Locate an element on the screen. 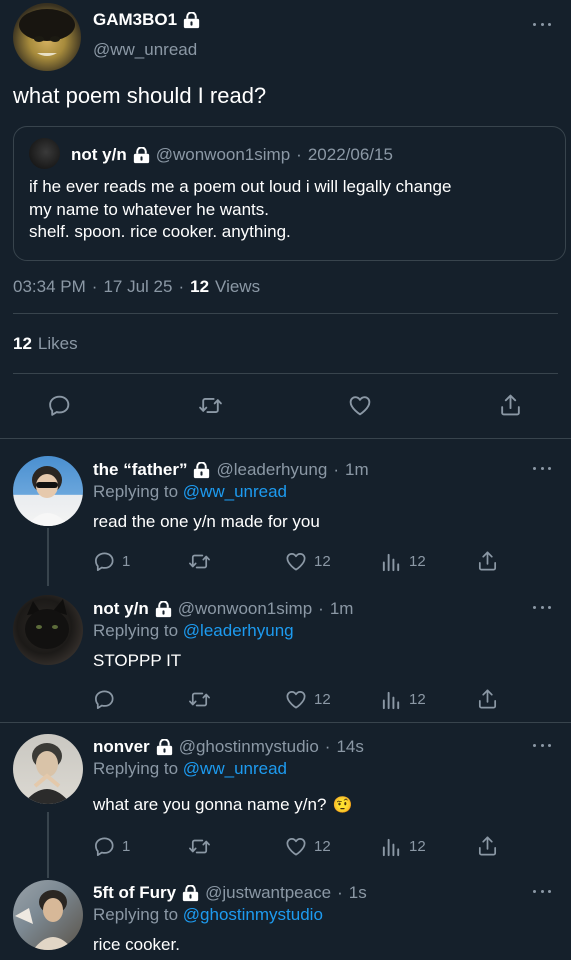 This screenshot has width=571, height=960. reply-header: nonver @ghostinmystudio · 14s is located at coordinates (228, 747).